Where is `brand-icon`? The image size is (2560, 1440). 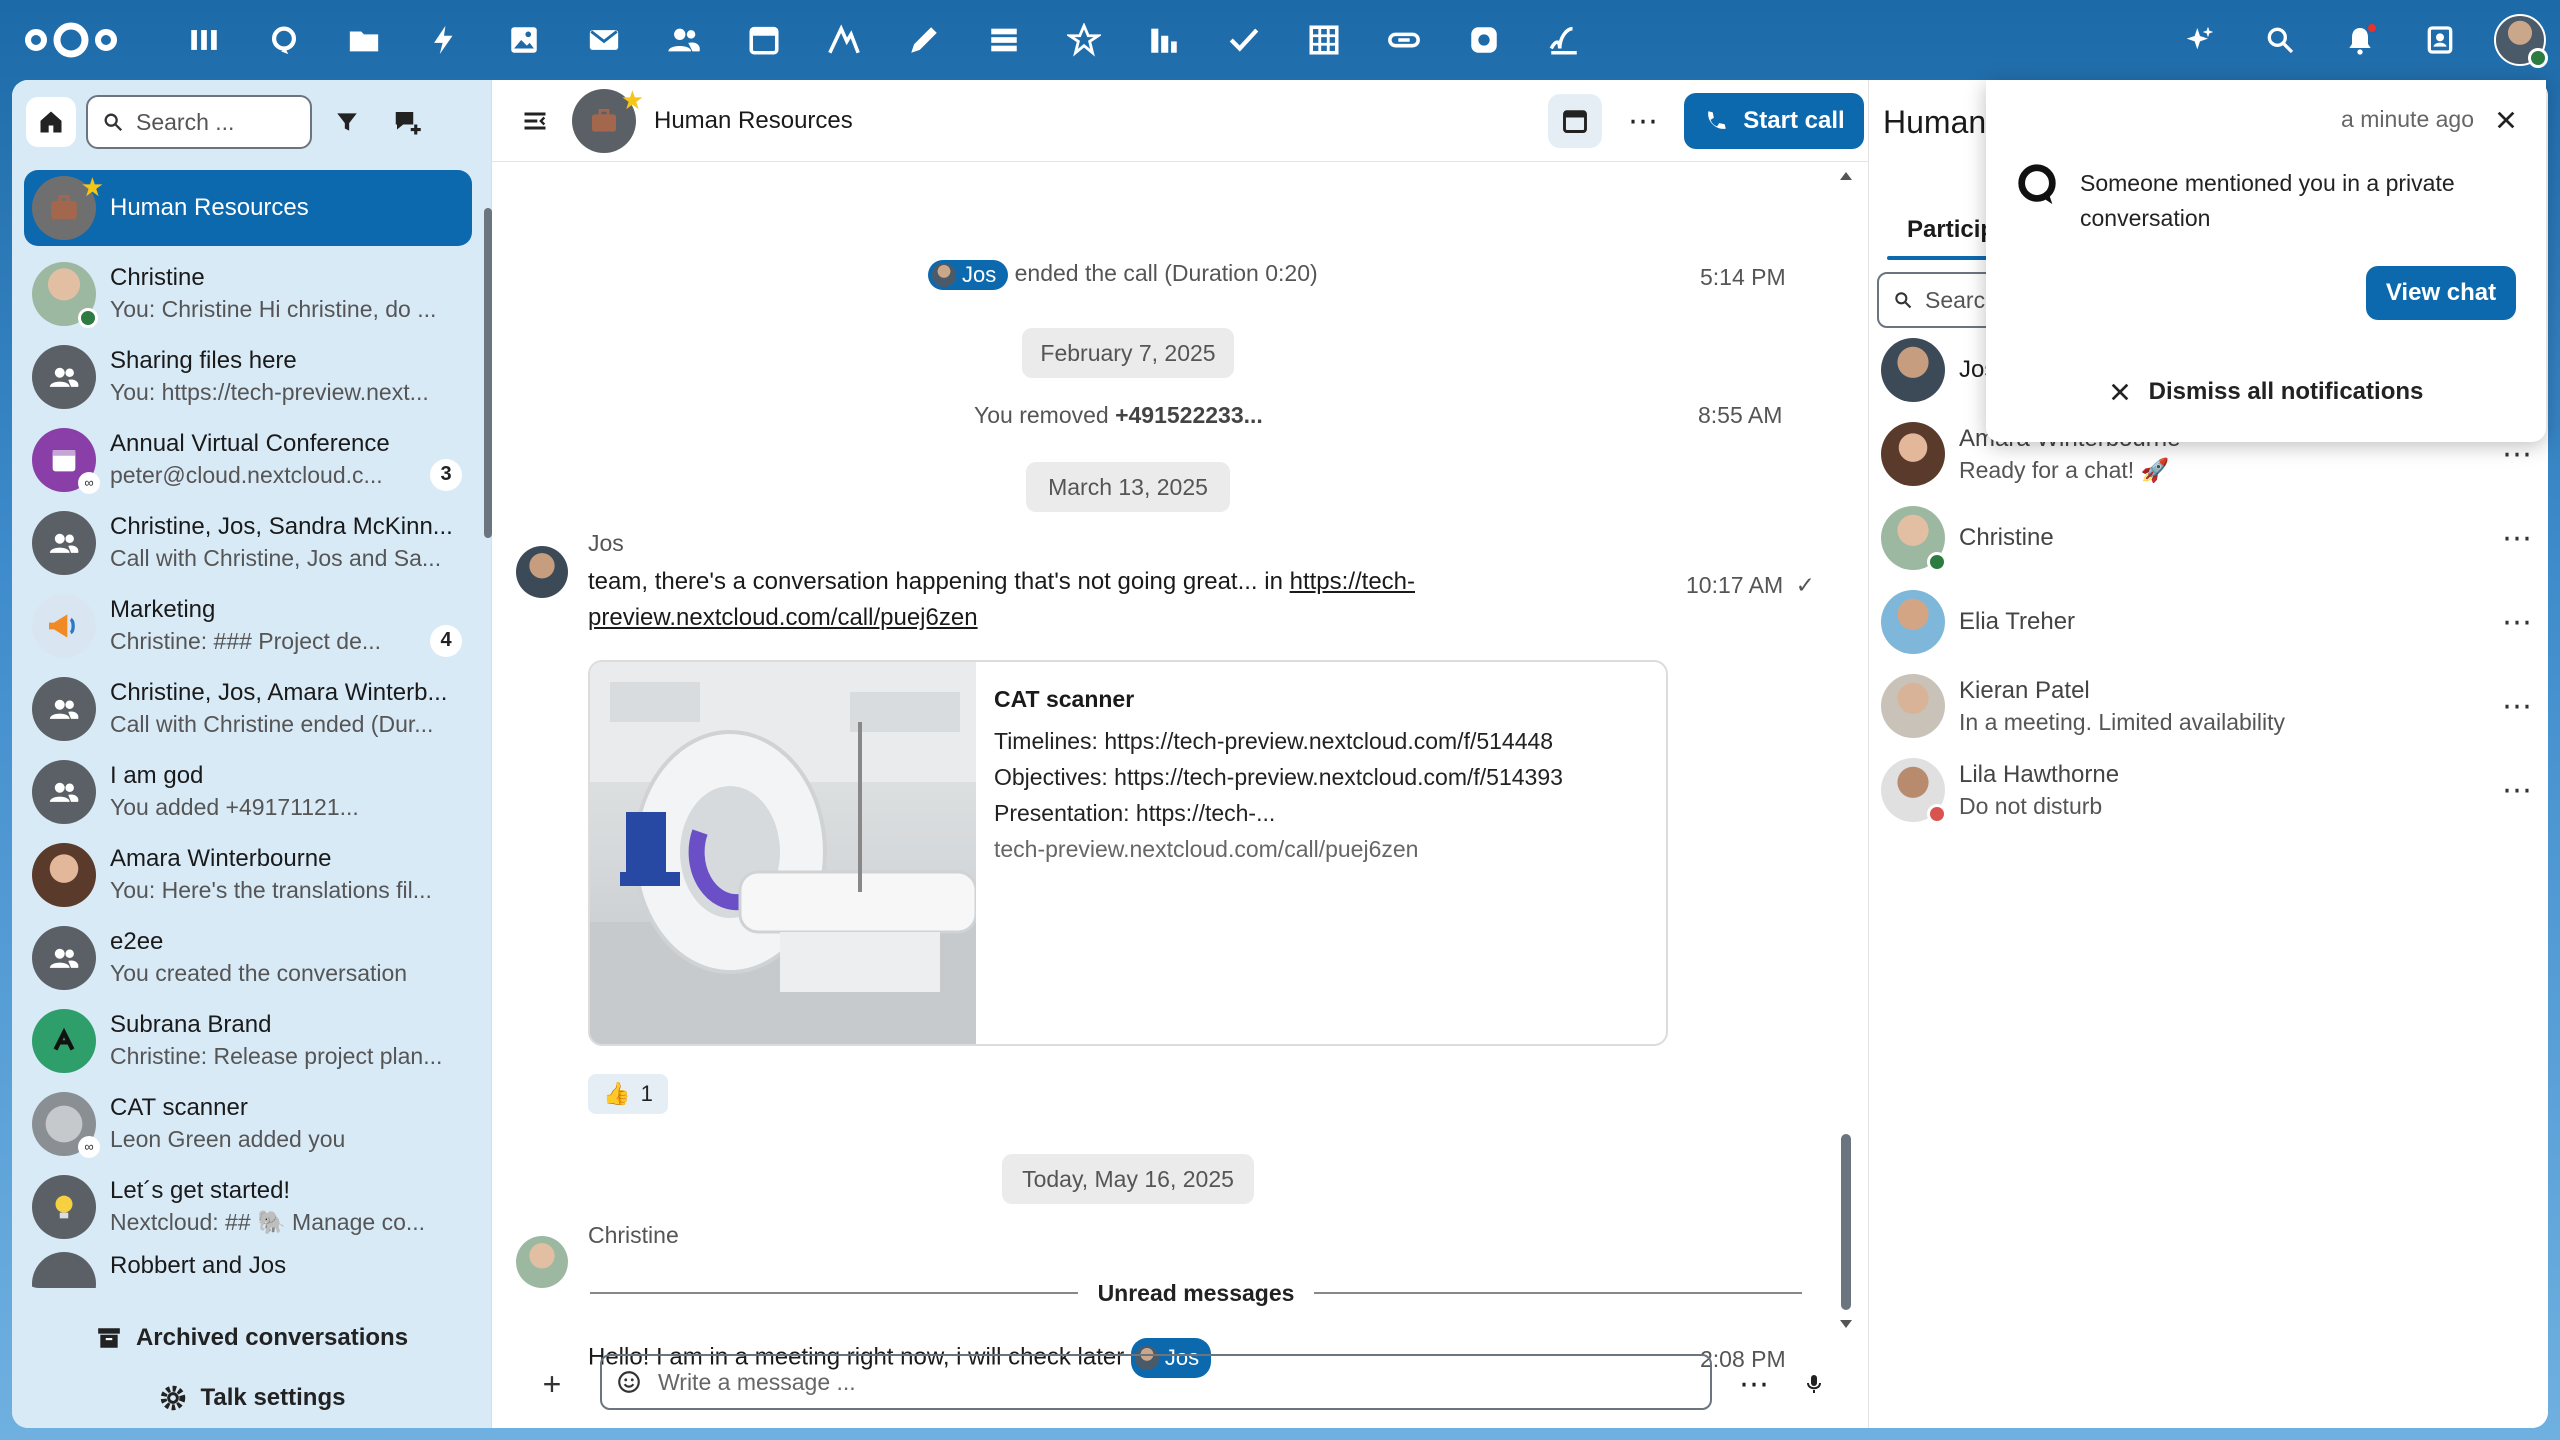
brand-icon is located at coordinates (64, 1038).